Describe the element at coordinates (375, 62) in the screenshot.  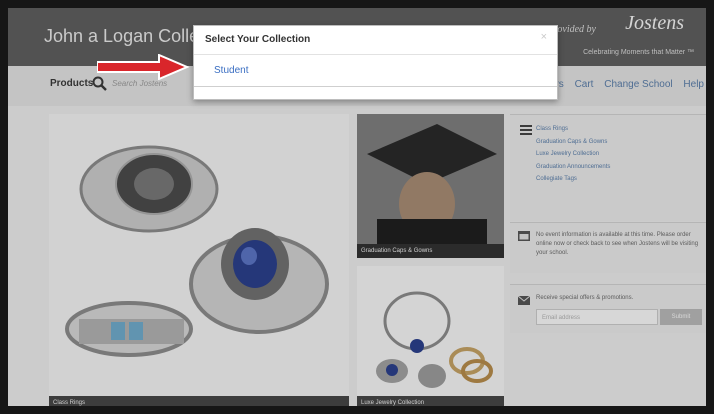
I see `select-collection-dialog: Select Your Collection × Student` at that location.